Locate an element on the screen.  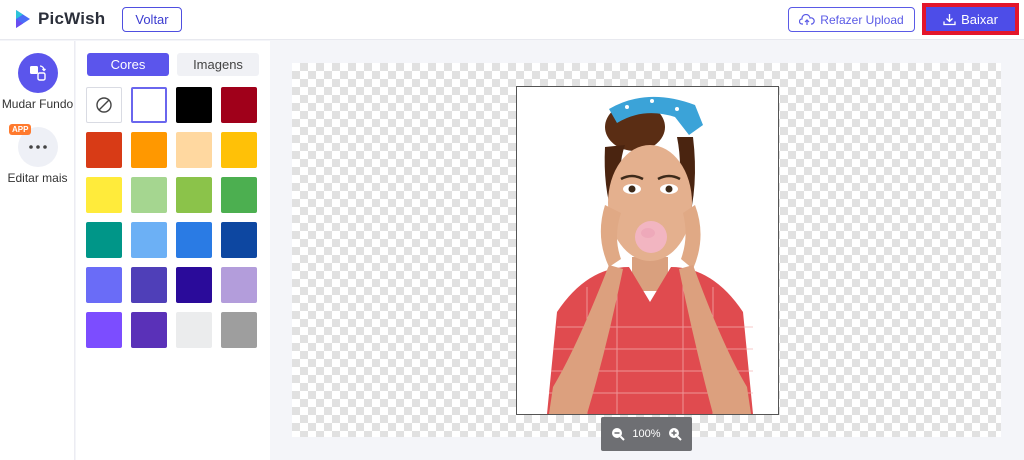
app-name: PicWish is located at coordinates (72, 18).